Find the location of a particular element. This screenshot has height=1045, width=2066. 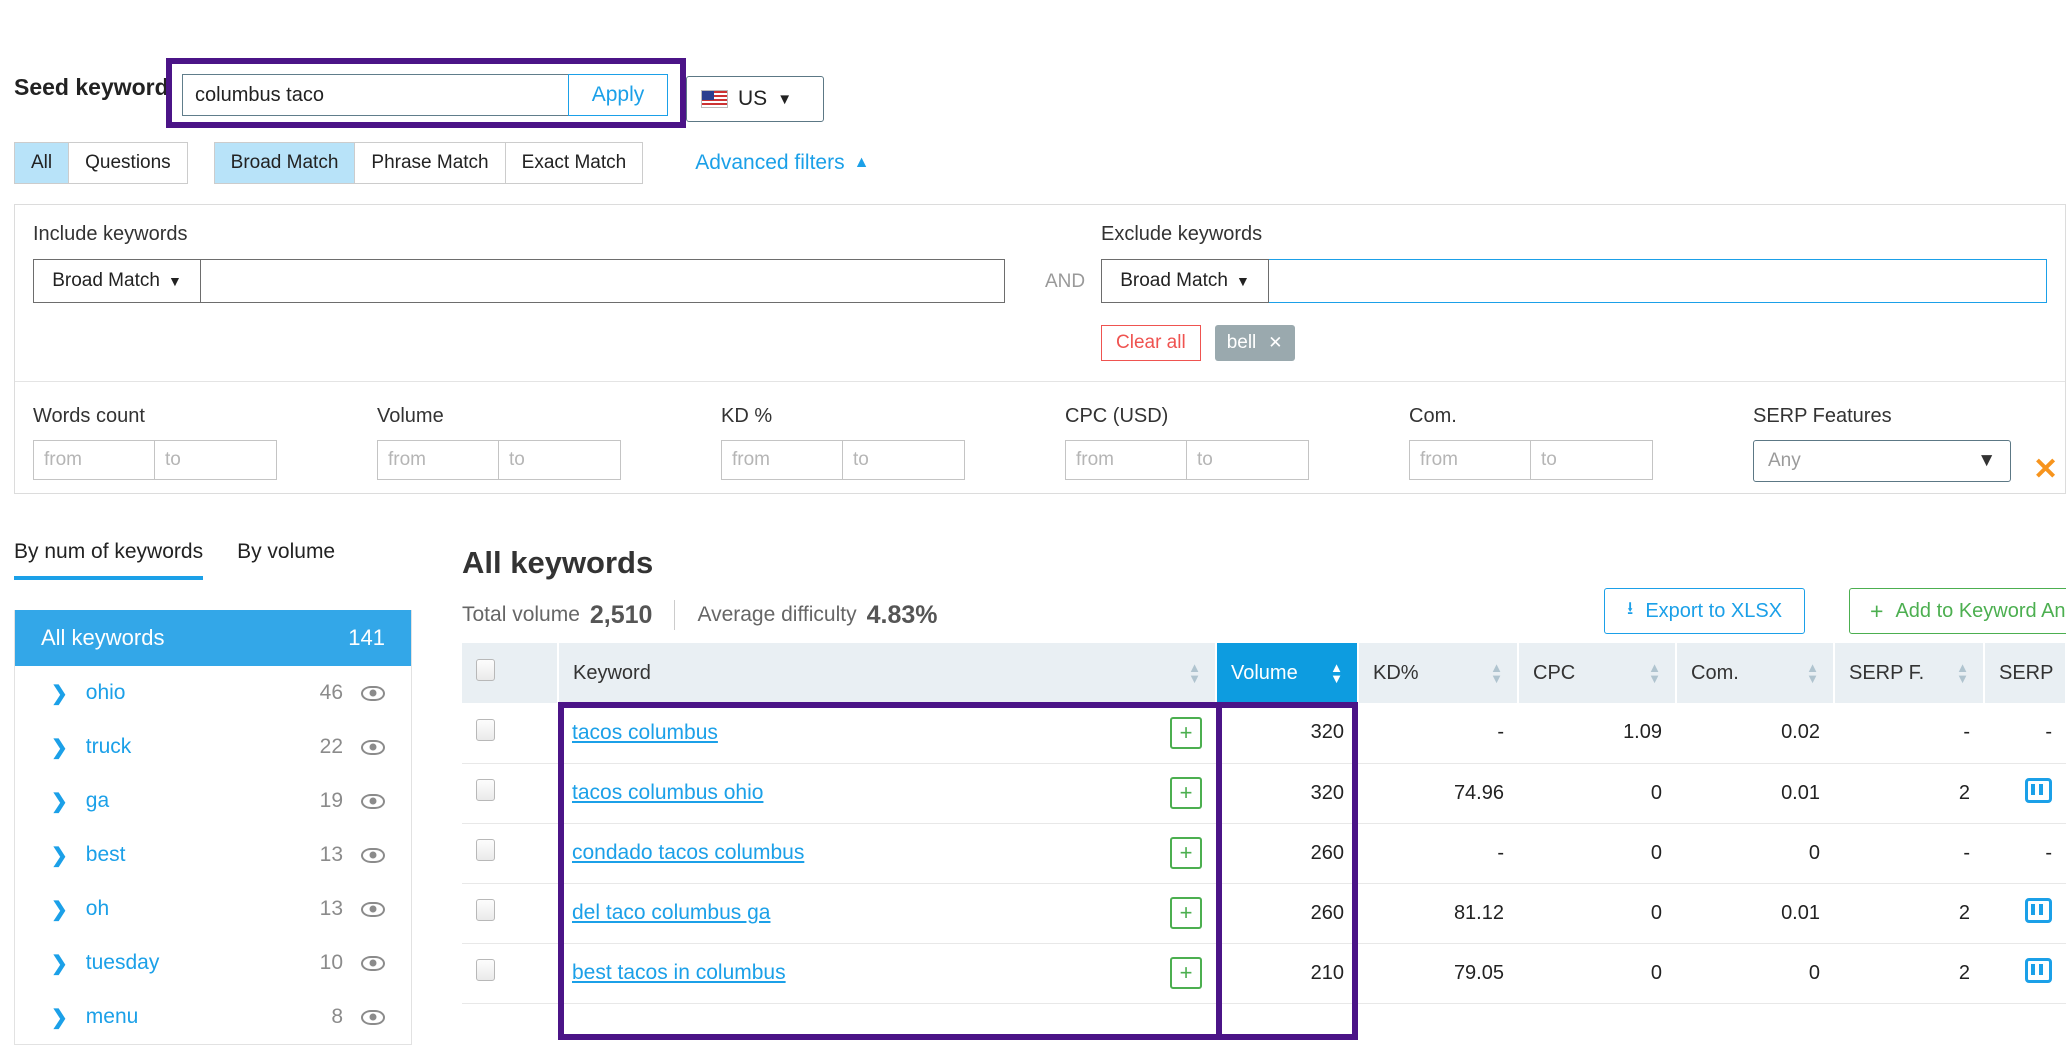

cpc-from-input is located at coordinates (1126, 460).